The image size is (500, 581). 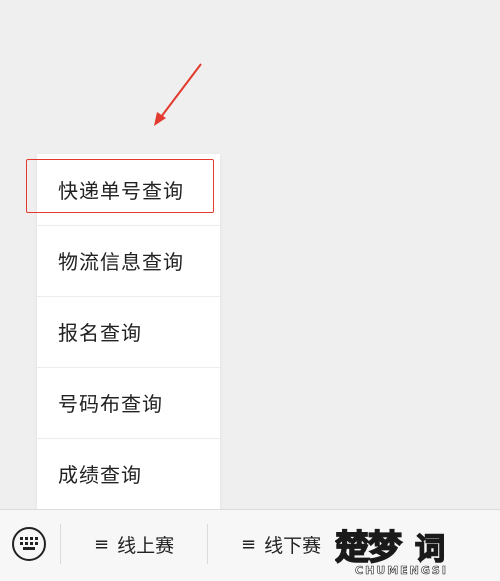 I want to click on tab-online-race: ≡ 线上赛, so click(x=134, y=544).